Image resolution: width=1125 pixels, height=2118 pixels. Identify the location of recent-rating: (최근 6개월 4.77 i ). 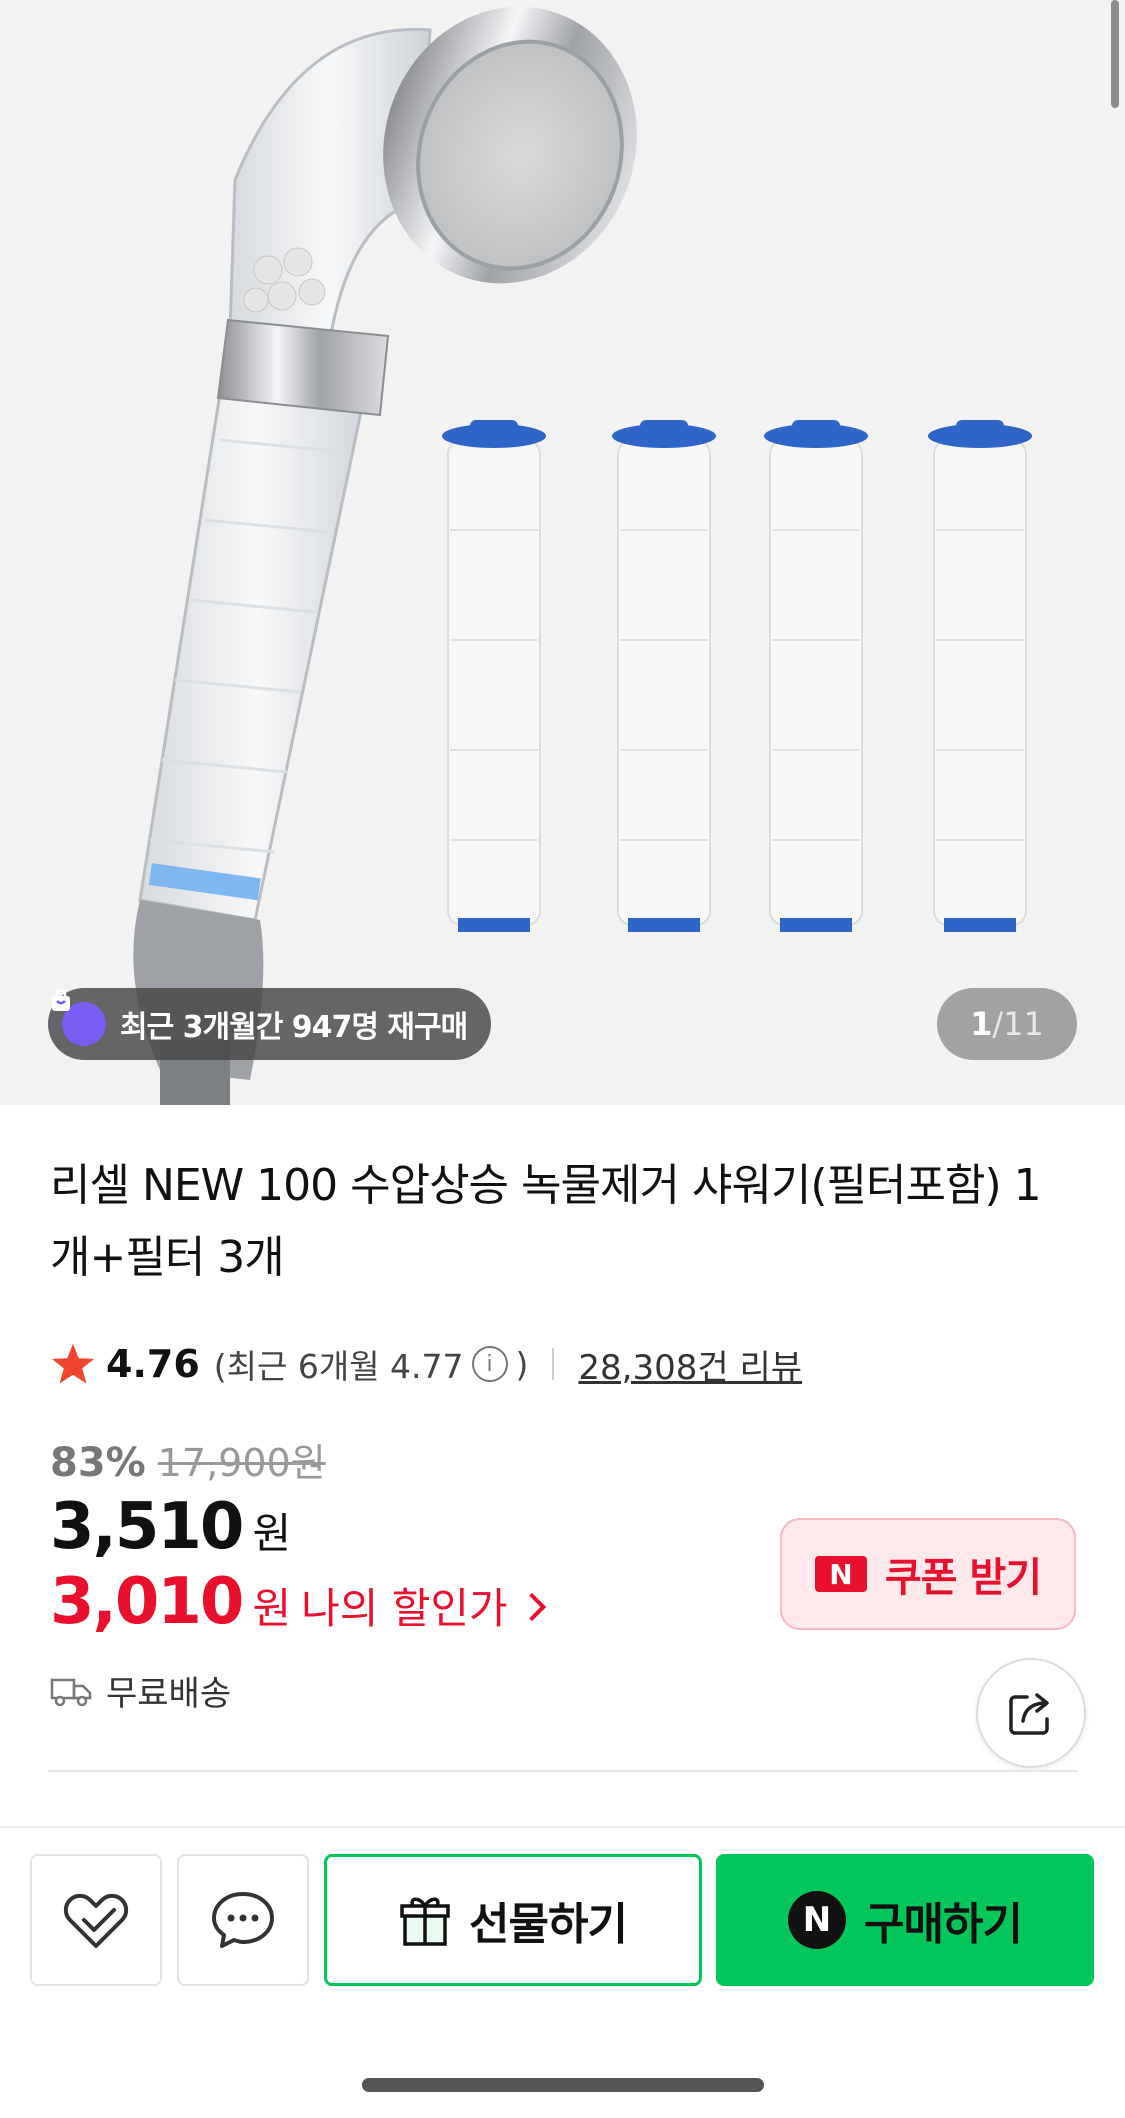
(371, 1364).